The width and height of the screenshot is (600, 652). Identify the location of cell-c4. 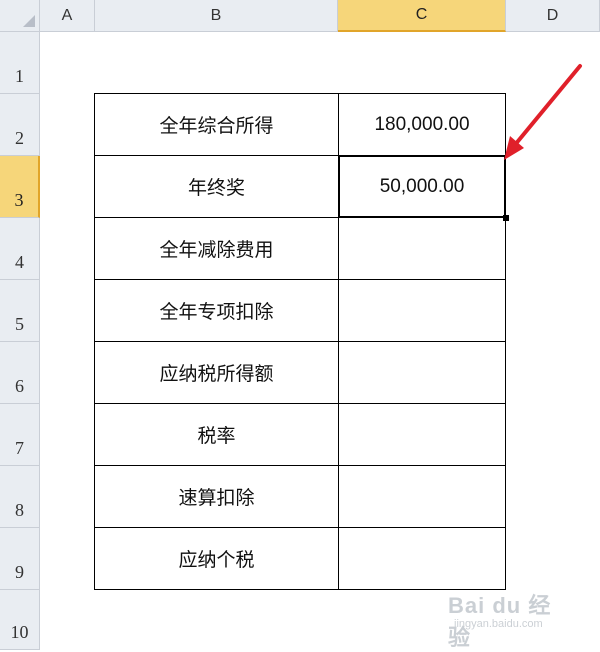
(422, 248).